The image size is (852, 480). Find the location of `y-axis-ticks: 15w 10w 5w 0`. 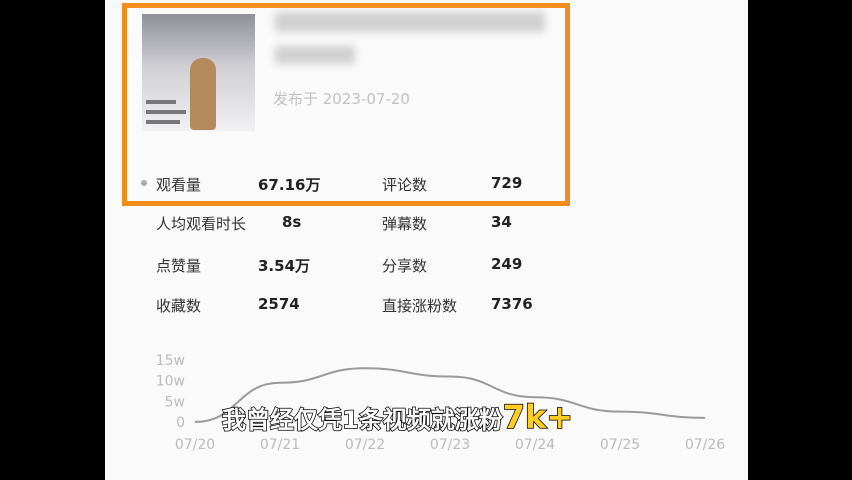

y-axis-ticks: 15w 10w 5w 0 is located at coordinates (170, 392).